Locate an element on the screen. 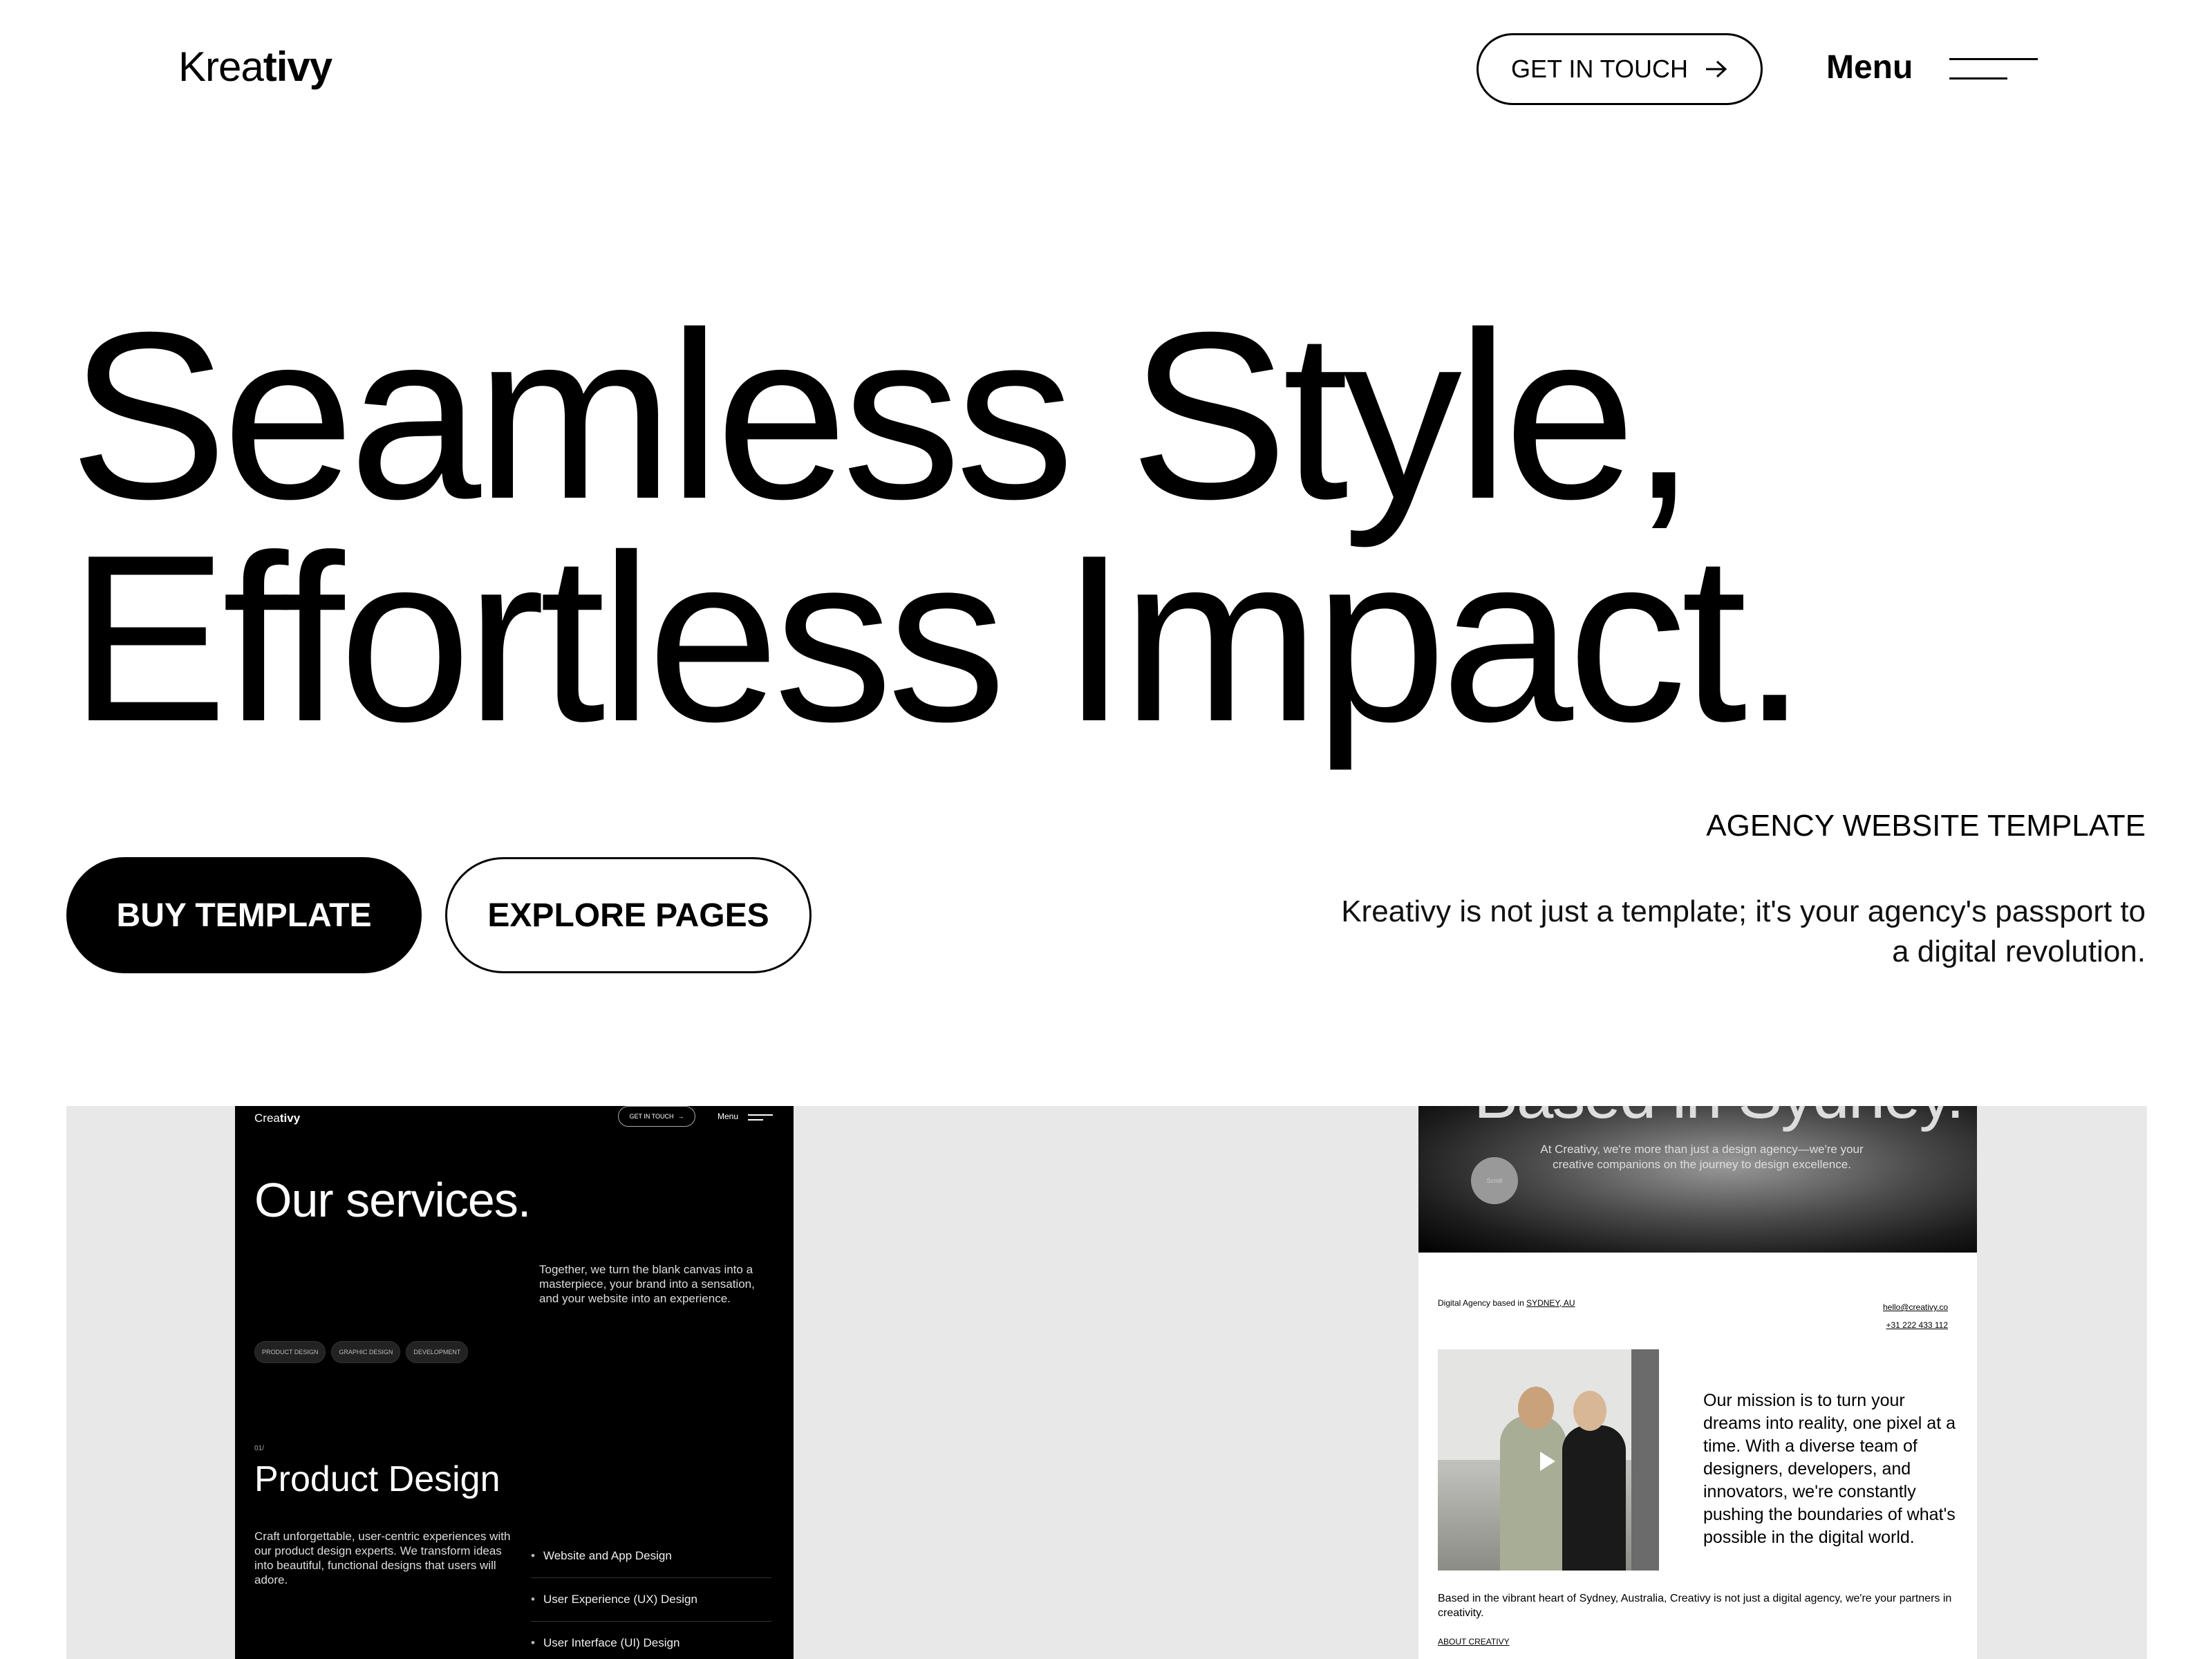  preview-menu-label: Menu is located at coordinates (728, 1117).